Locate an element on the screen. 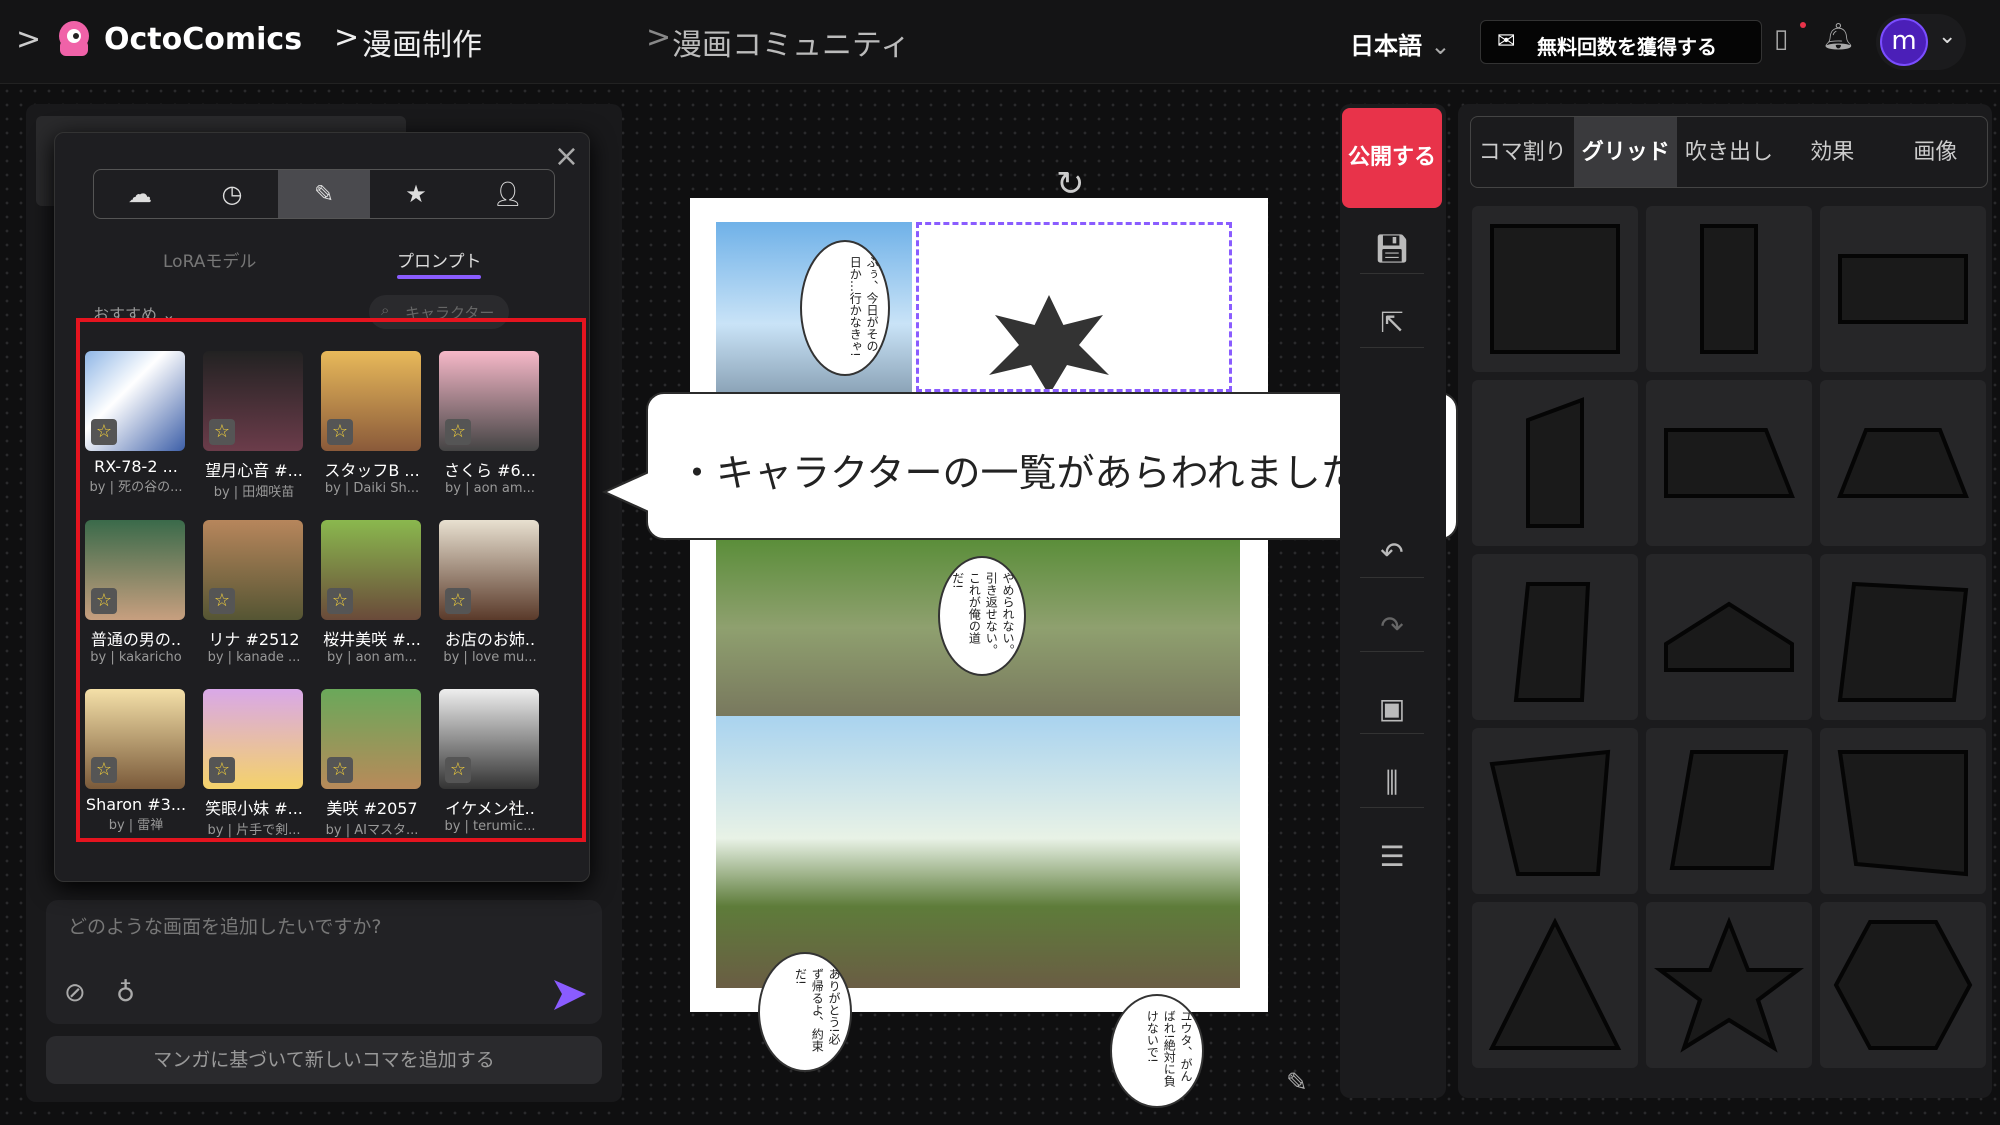 The image size is (2000, 1125). cloud-upload-icon: ☁ is located at coordinates (140, 194).